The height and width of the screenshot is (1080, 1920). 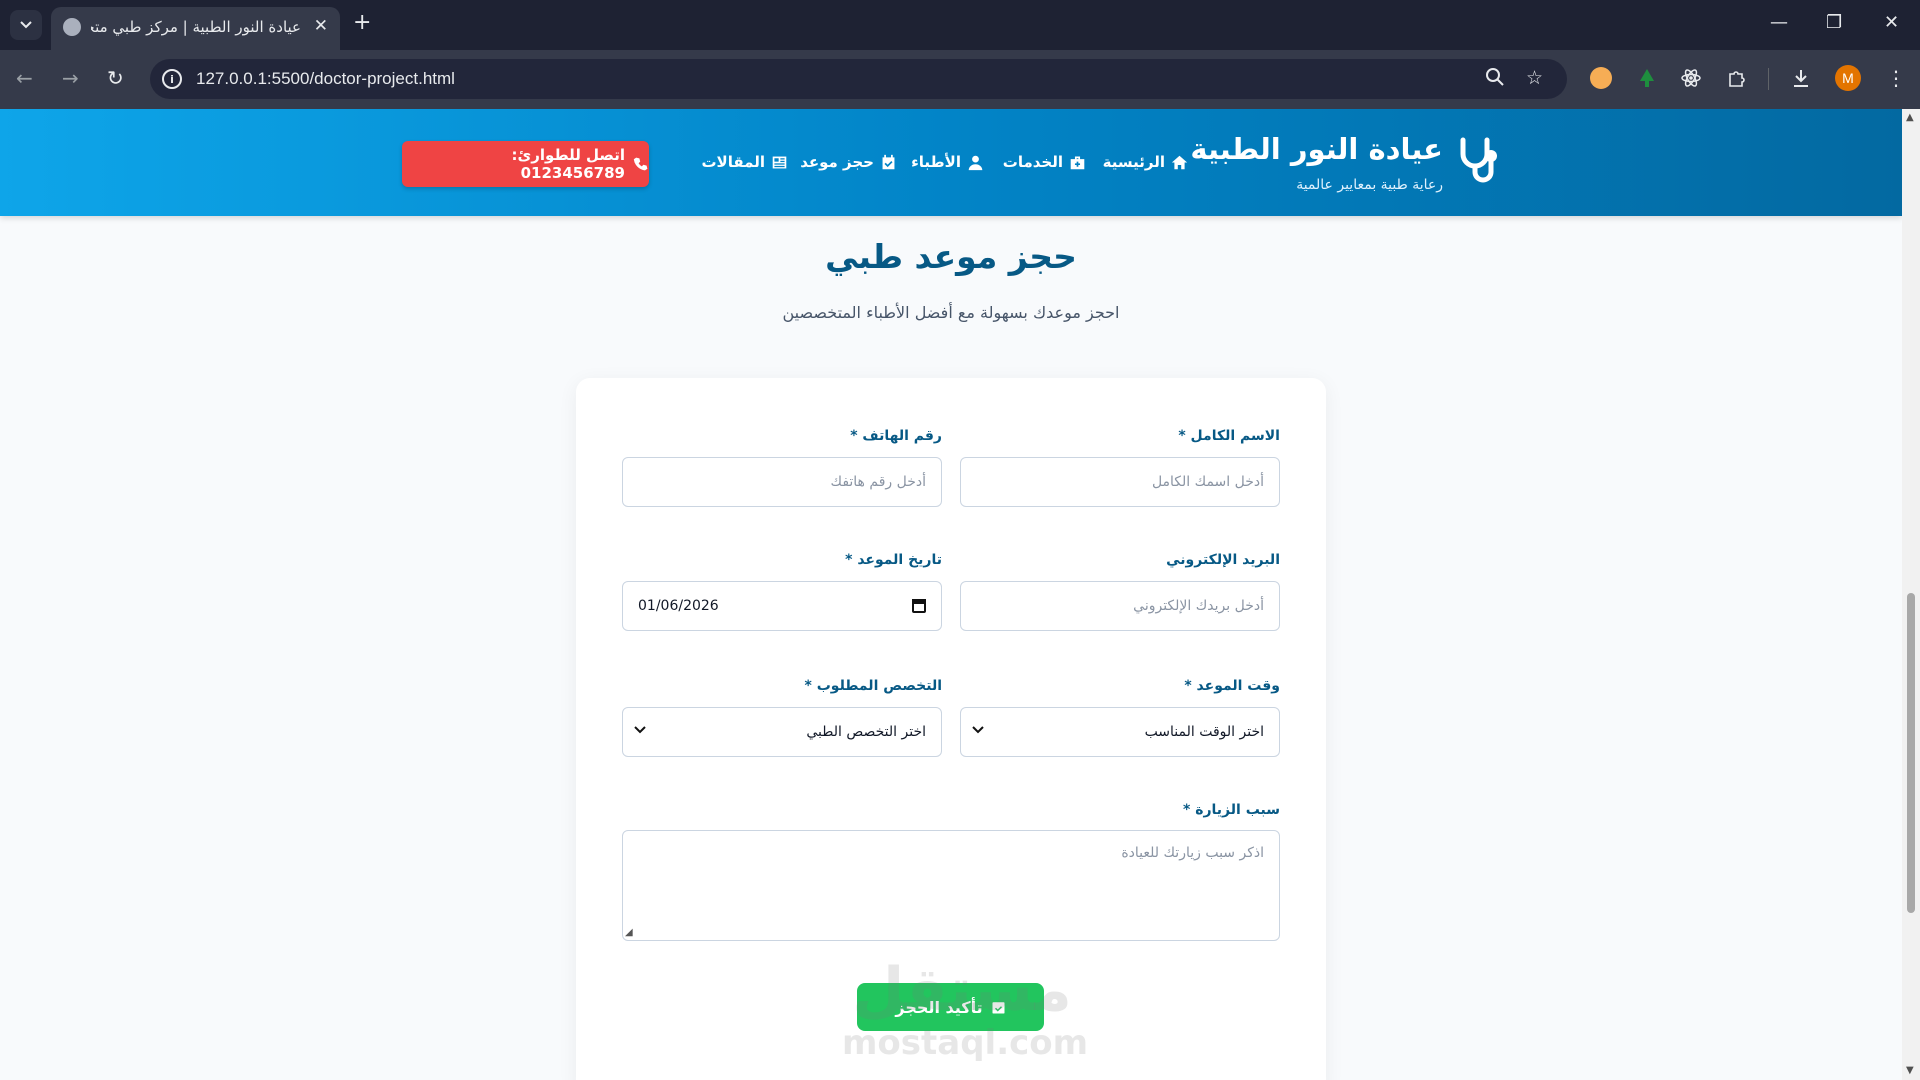 What do you see at coordinates (640, 164) in the screenshot?
I see `phone-icon` at bounding box center [640, 164].